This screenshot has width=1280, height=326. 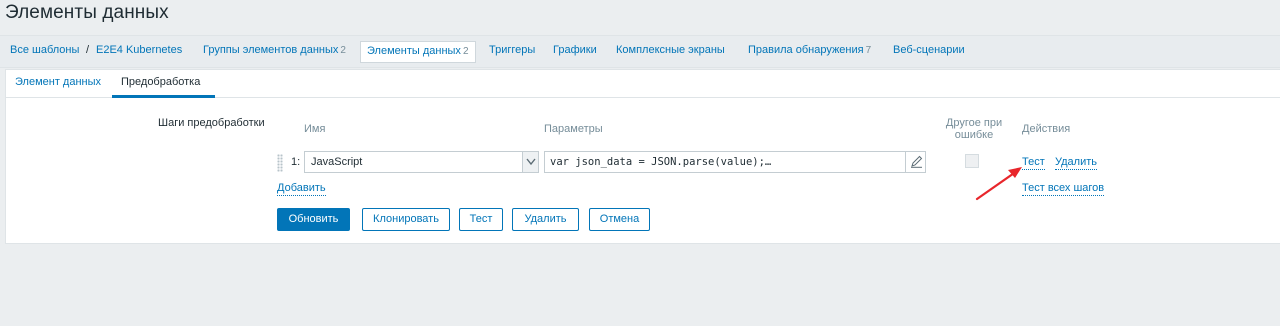 I want to click on cancel-button: Отмена, so click(x=619, y=219).